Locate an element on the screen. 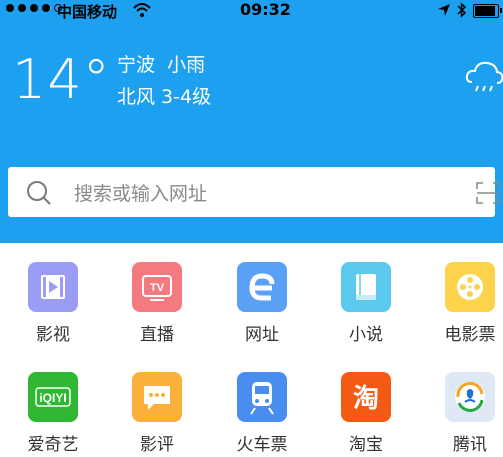 The width and height of the screenshot is (503, 457). tencent-icon is located at coordinates (470, 397).